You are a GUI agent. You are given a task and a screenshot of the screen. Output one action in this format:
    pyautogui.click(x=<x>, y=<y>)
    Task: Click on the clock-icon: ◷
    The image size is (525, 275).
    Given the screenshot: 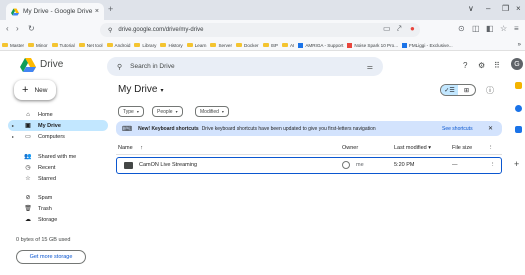 What is the action you would take?
    pyautogui.click(x=28, y=168)
    